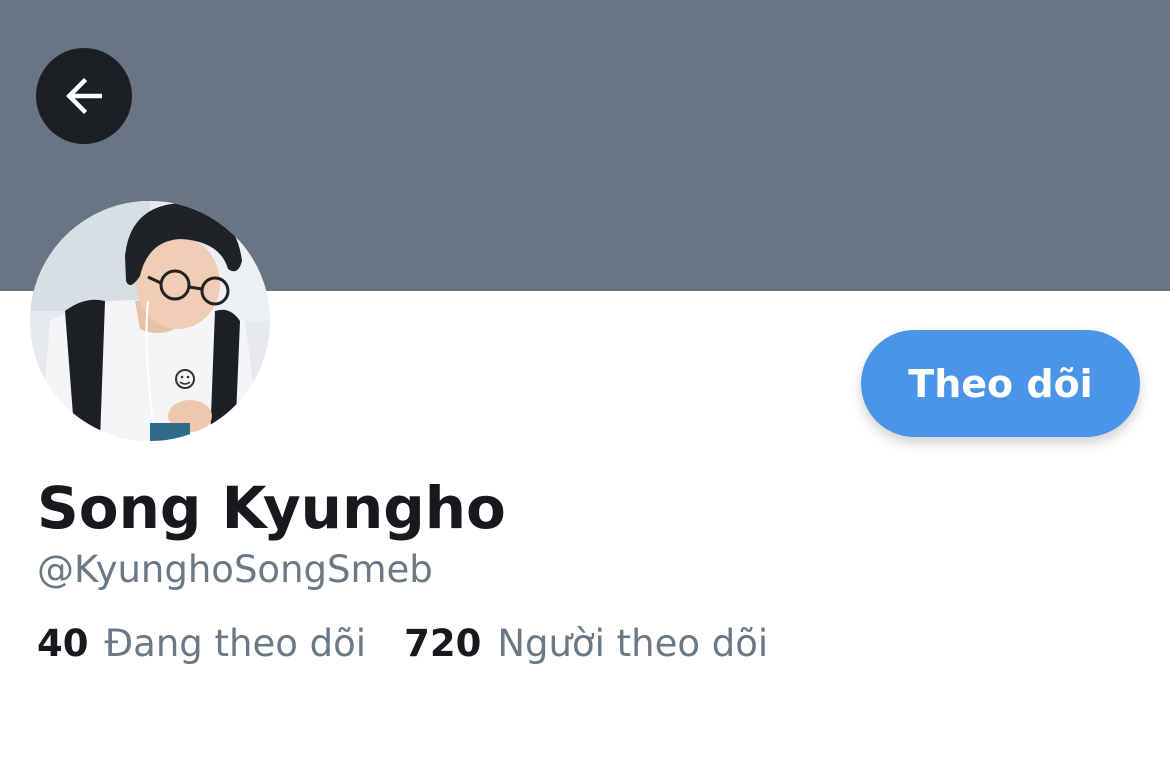 The height and width of the screenshot is (774, 1170). I want to click on avatar, so click(150, 321).